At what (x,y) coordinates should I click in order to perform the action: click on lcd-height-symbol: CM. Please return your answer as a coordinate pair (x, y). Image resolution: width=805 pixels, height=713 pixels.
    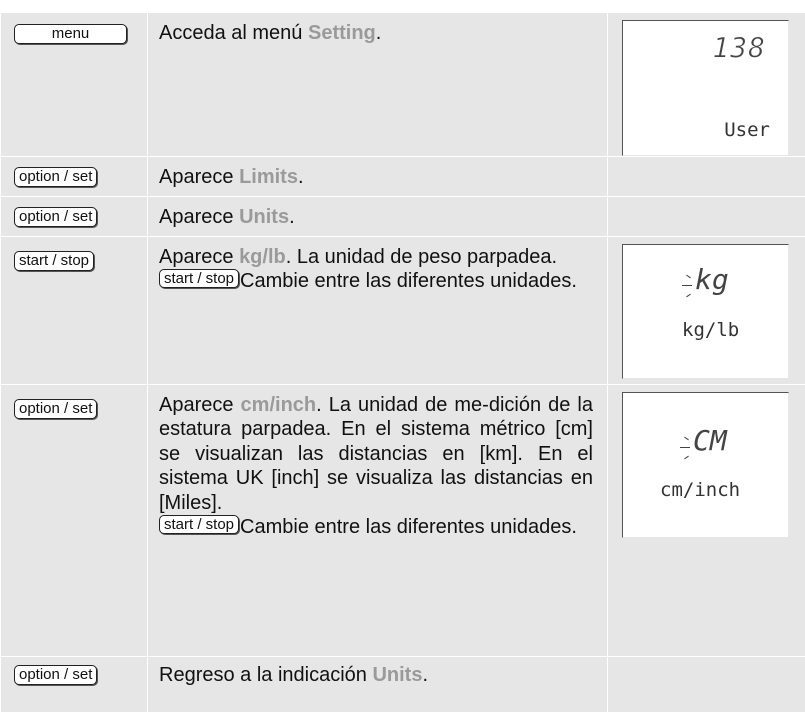
    Looking at the image, I should click on (710, 440).